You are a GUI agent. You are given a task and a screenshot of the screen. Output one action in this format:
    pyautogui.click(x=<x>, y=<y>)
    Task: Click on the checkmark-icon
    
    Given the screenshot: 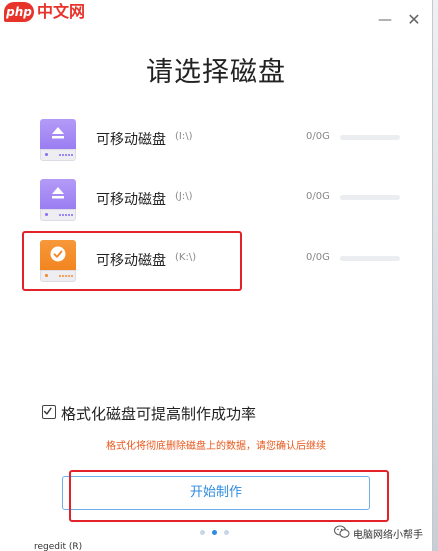 What is the action you would take?
    pyautogui.click(x=47, y=411)
    